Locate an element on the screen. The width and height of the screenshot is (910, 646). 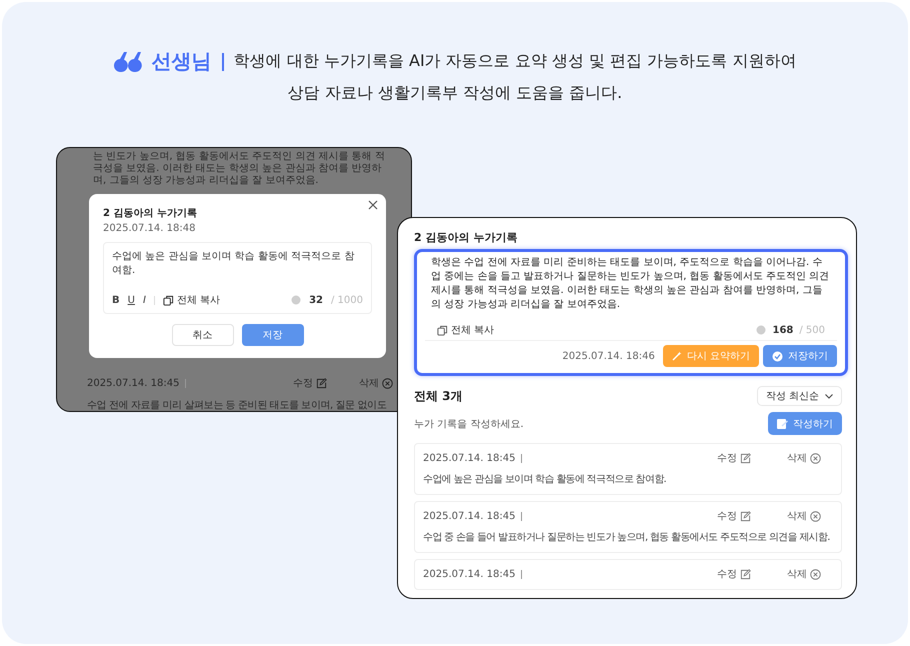
close-icon is located at coordinates (373, 205).